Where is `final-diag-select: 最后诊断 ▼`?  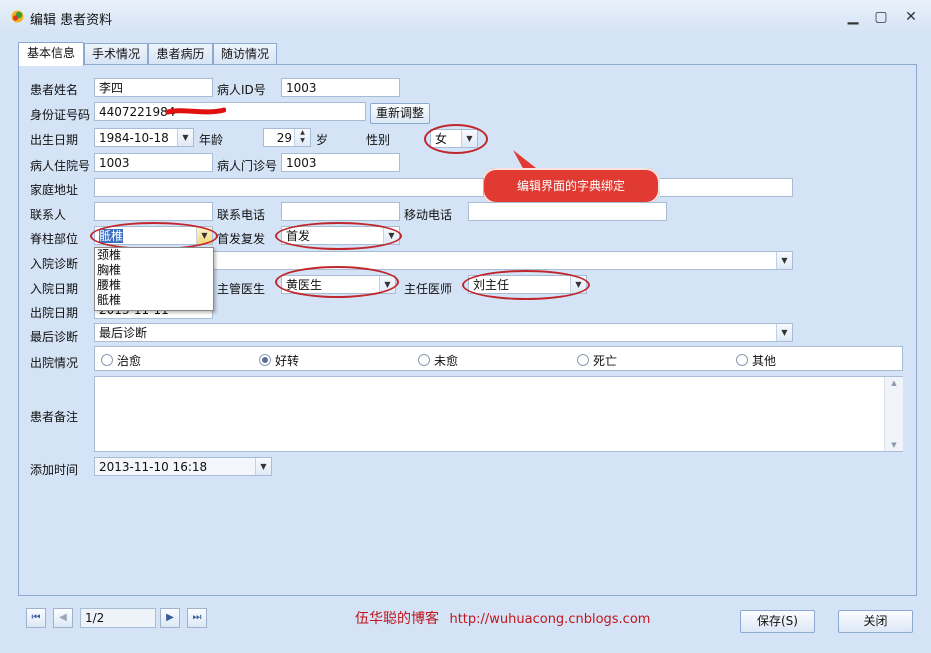
final-diag-select: 最后诊断 ▼ is located at coordinates (443, 332).